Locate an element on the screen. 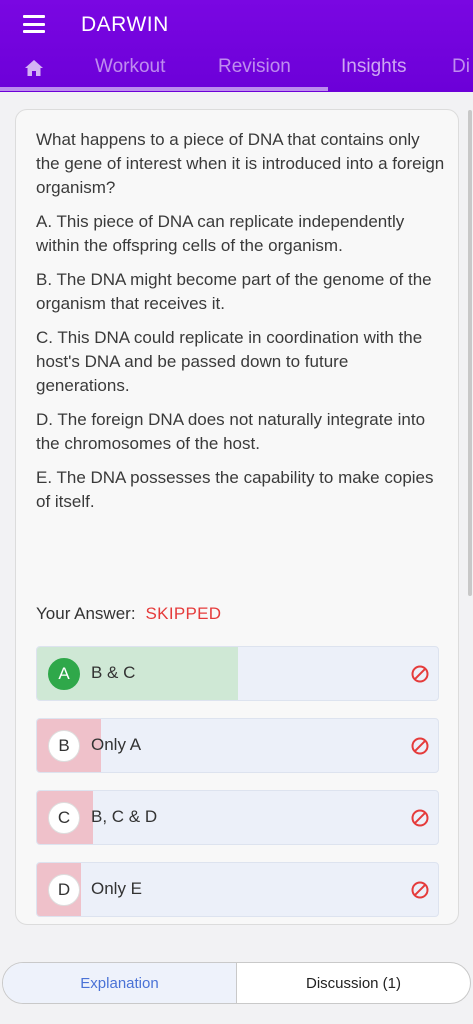 This screenshot has width=473, height=1024. scrollbar is located at coordinates (470, 353).